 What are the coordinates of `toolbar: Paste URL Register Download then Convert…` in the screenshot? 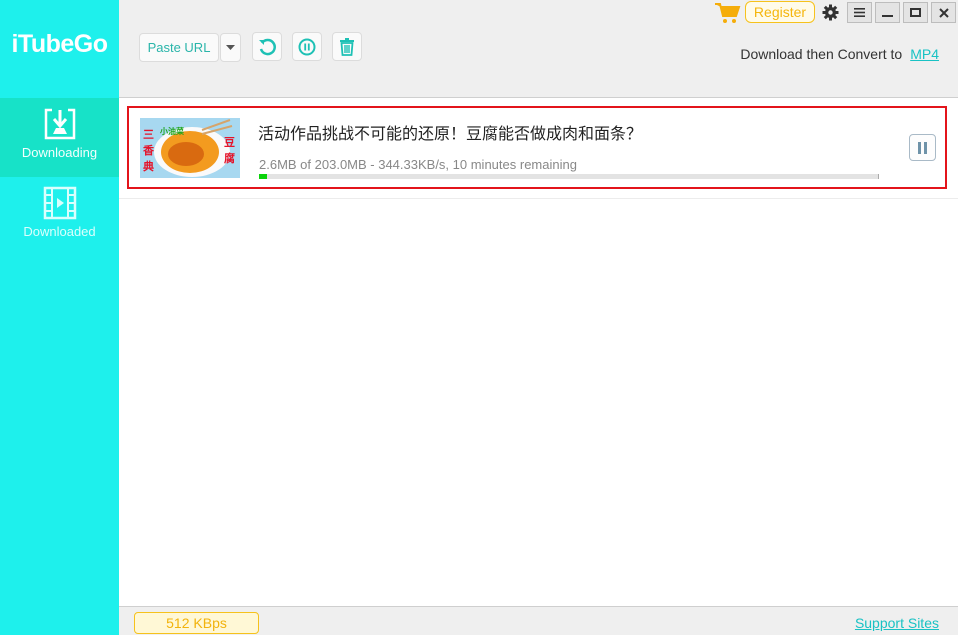 It's located at (538, 49).